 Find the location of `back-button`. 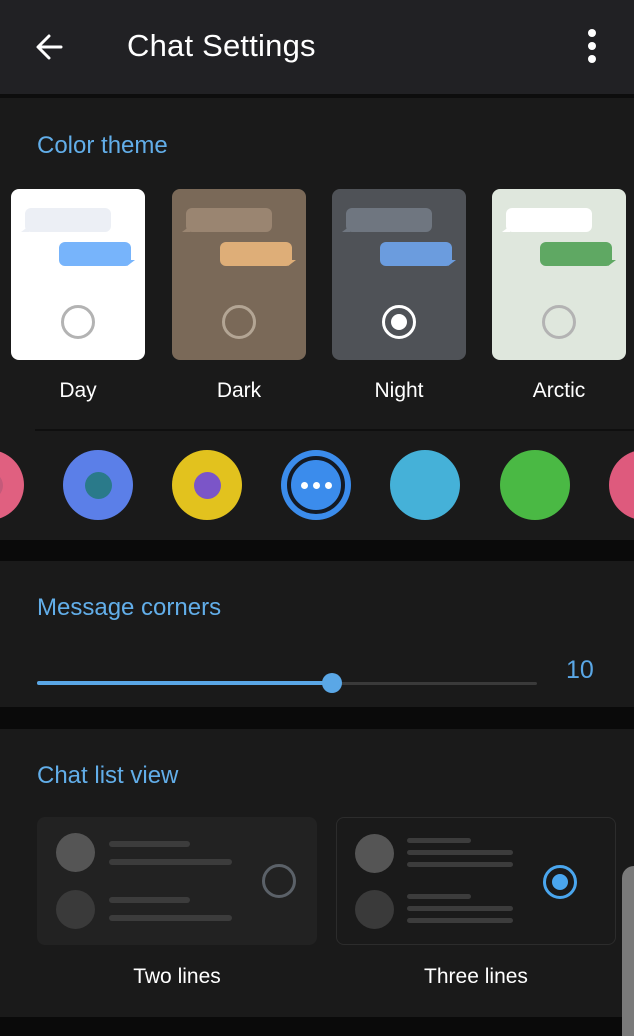

back-button is located at coordinates (49, 47).